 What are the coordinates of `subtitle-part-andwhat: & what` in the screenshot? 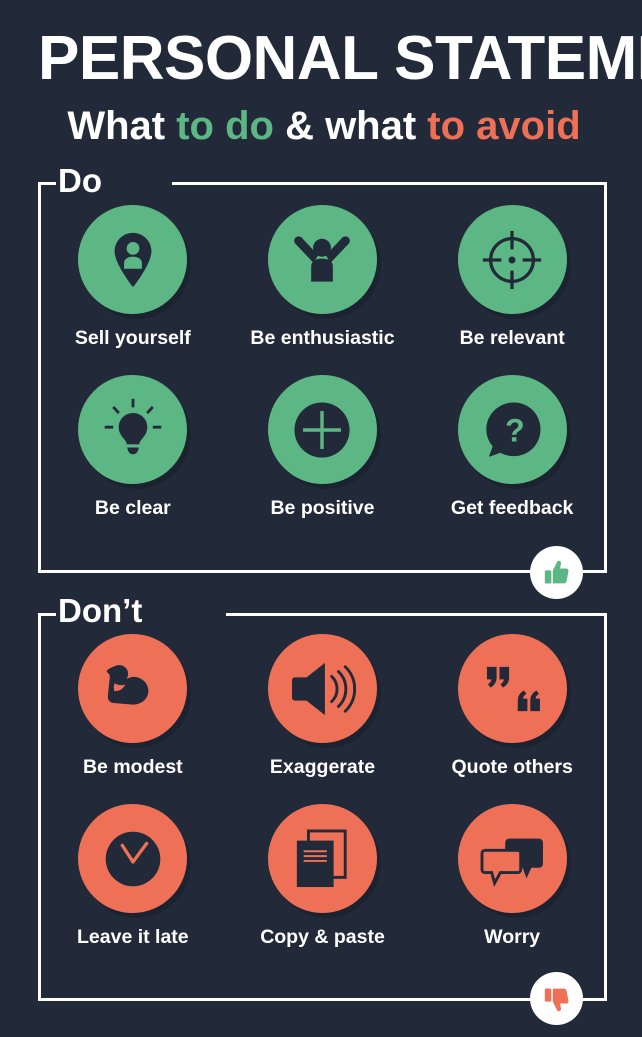 It's located at (350, 126).